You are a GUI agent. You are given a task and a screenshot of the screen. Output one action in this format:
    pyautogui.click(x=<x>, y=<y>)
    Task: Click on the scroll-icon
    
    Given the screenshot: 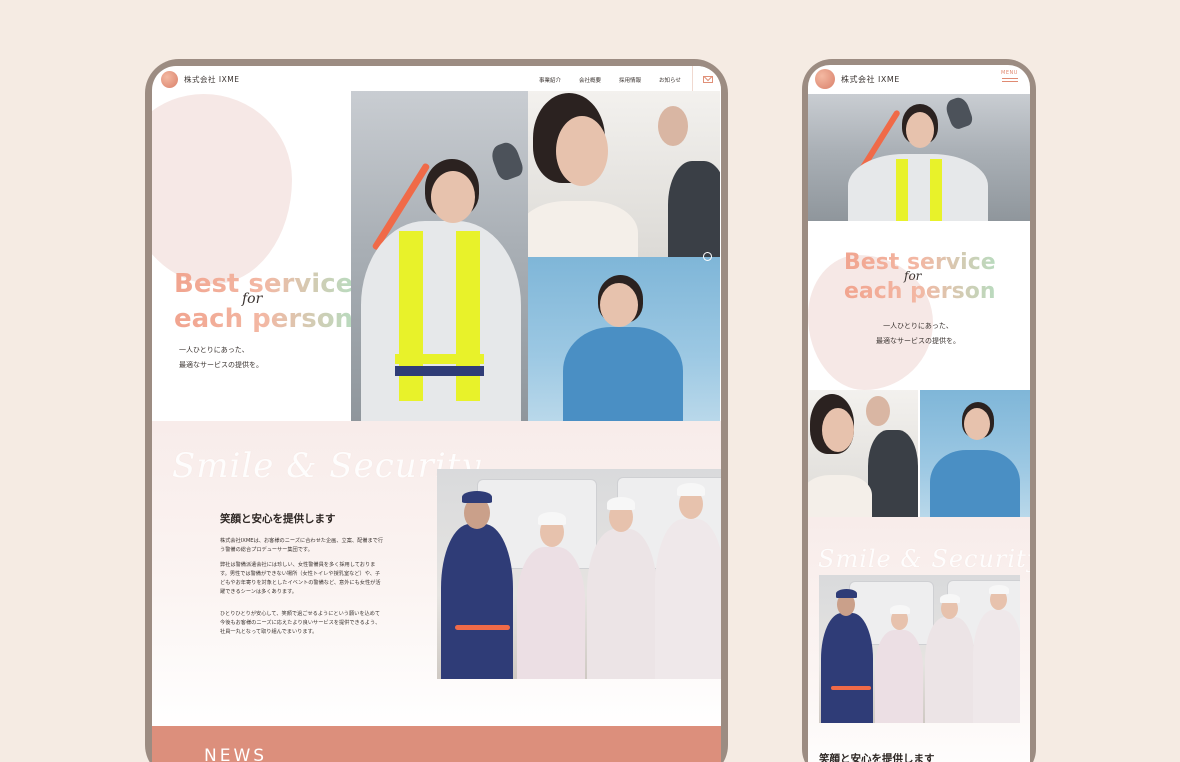 What is the action you would take?
    pyautogui.click(x=707, y=256)
    